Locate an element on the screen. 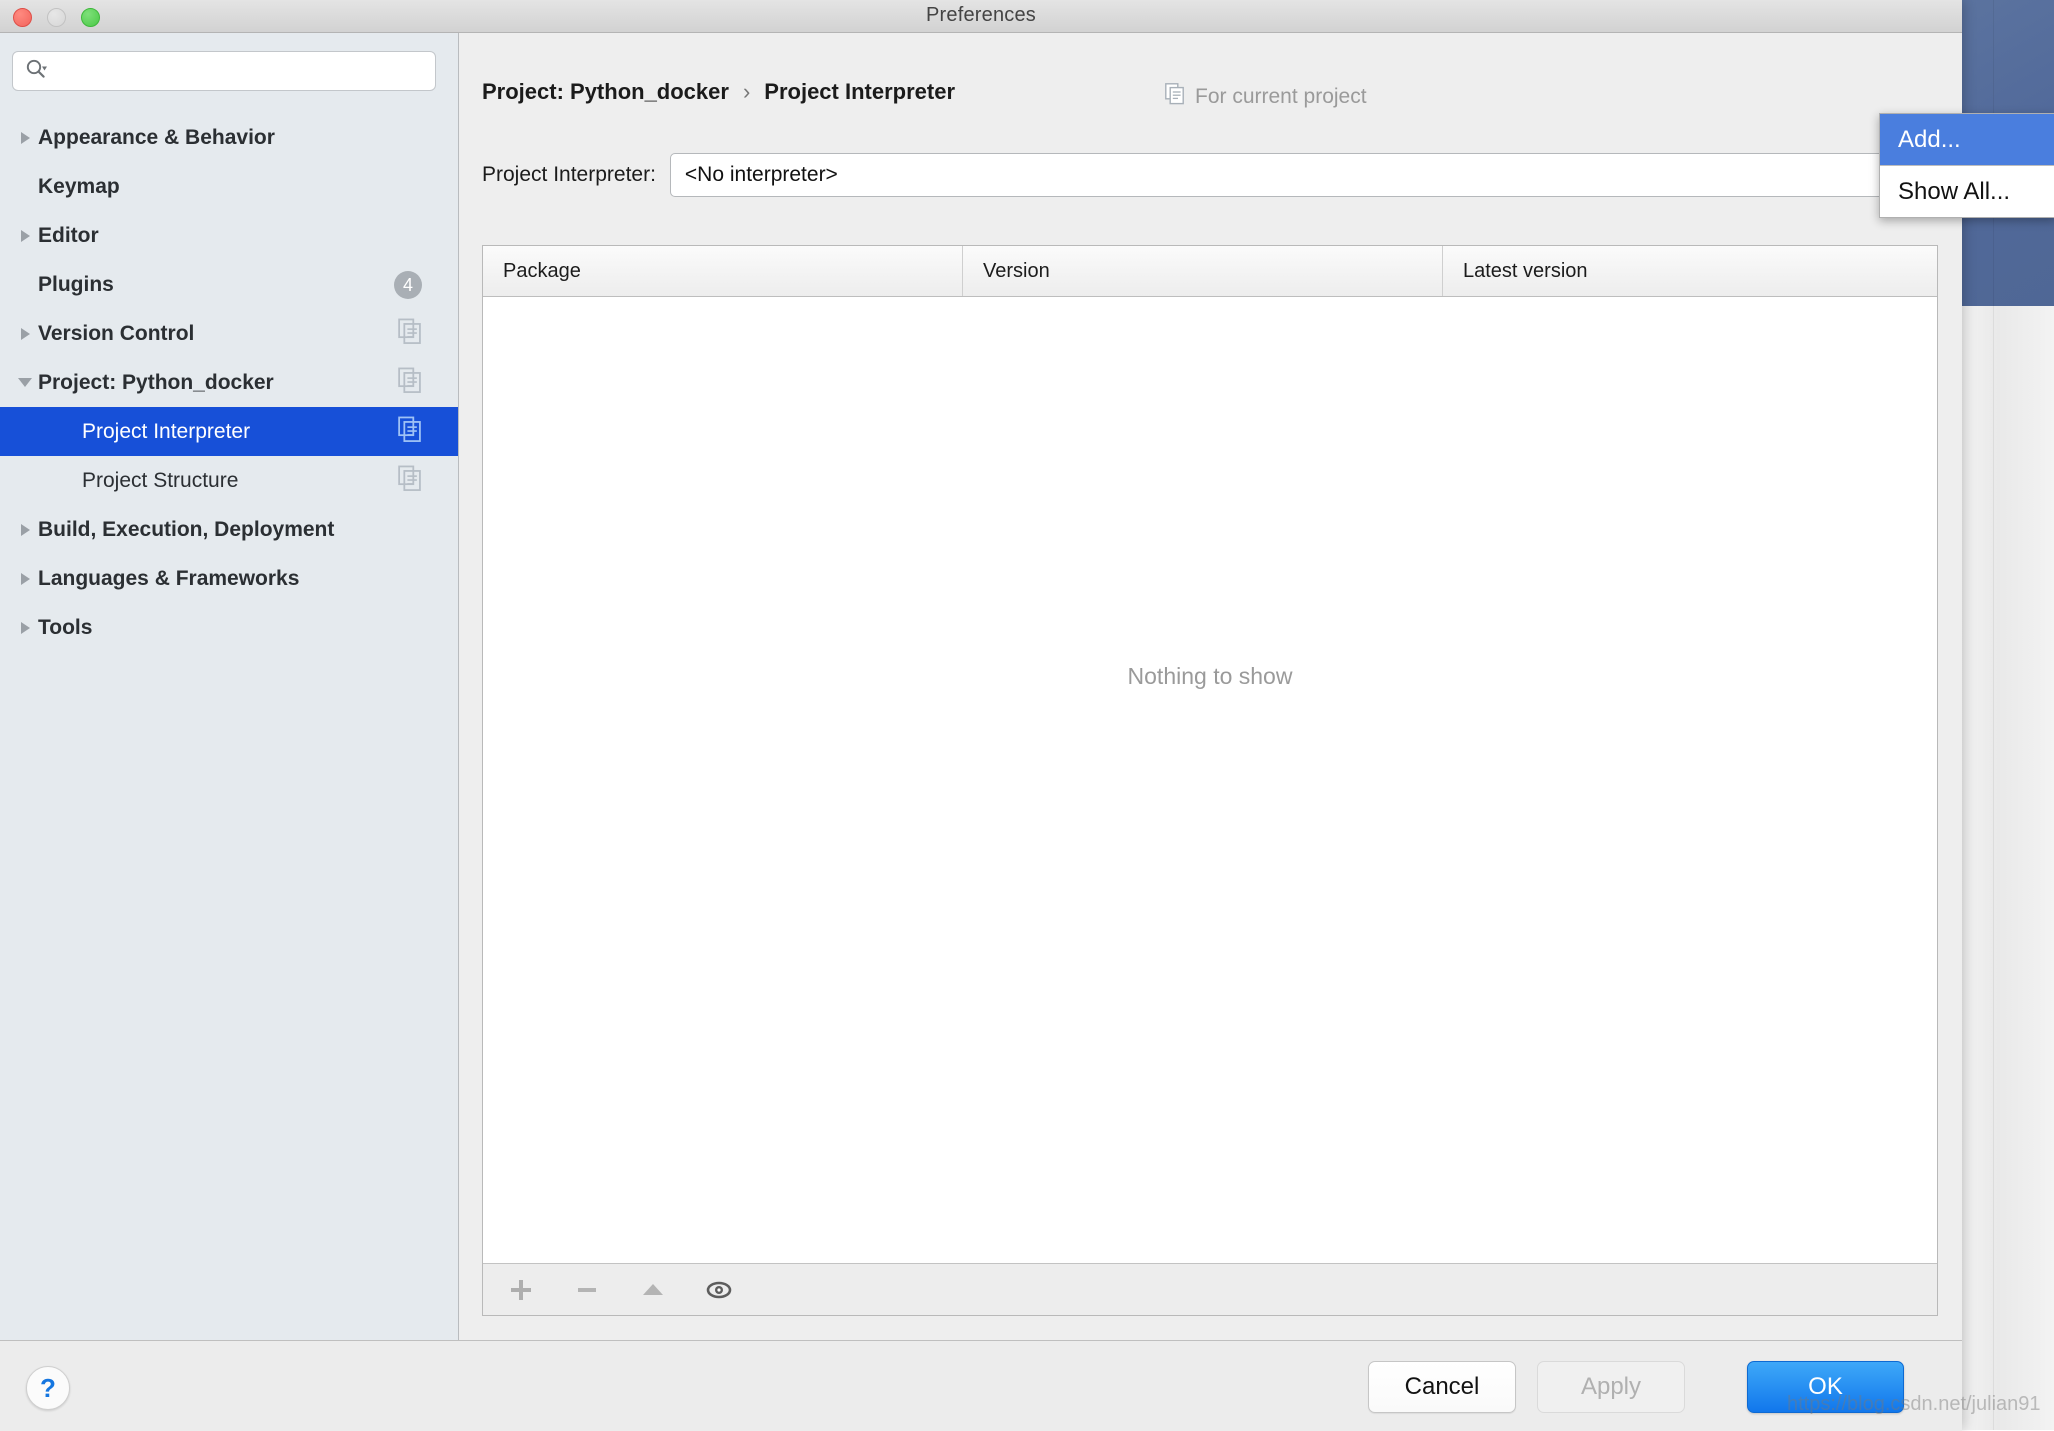  dialog-footer: ? Cancel Apply OK is located at coordinates (981, 1385).